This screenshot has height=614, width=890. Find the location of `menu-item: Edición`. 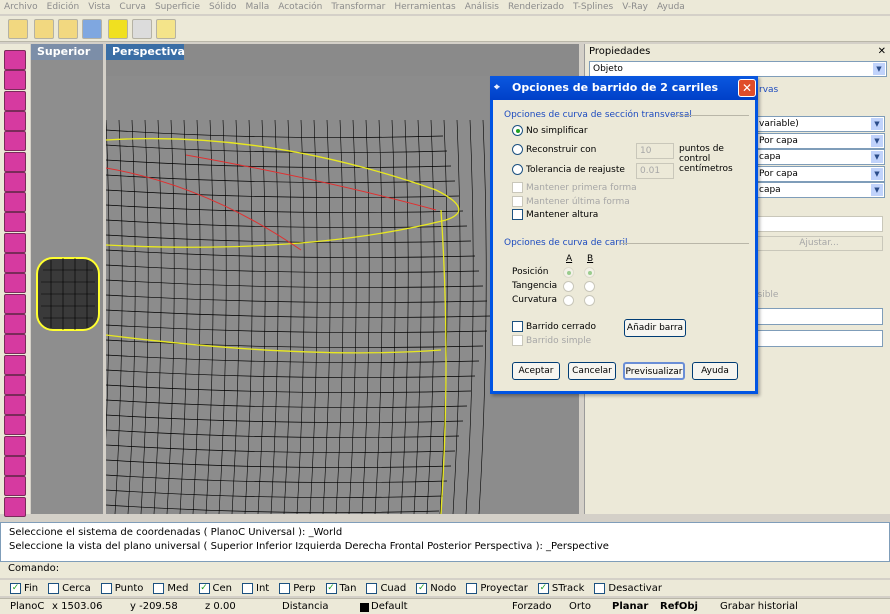

menu-item: Edición is located at coordinates (63, 7).